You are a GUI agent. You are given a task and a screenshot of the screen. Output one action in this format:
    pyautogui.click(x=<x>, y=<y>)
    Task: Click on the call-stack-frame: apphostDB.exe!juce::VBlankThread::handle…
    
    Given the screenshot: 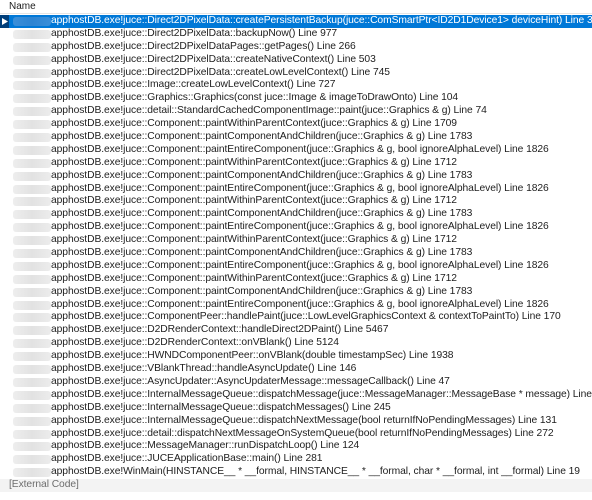 What is the action you would take?
    pyautogui.click(x=296, y=369)
    